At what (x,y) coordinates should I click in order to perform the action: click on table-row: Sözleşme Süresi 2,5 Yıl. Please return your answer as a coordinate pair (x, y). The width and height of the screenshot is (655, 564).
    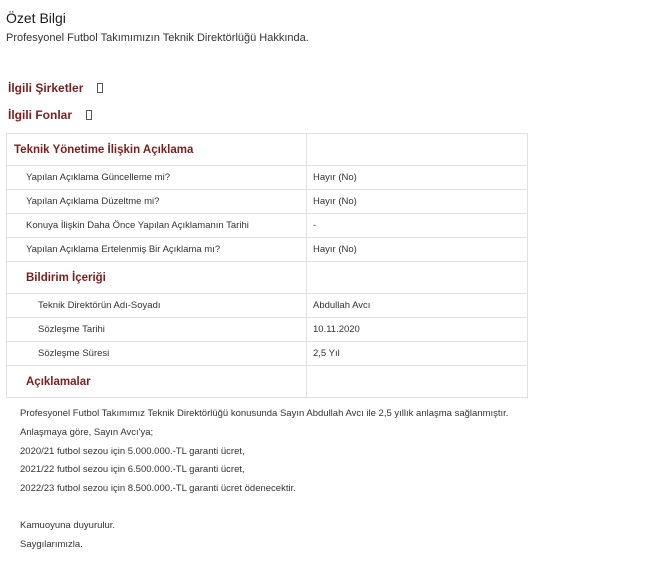
    Looking at the image, I should click on (267, 353).